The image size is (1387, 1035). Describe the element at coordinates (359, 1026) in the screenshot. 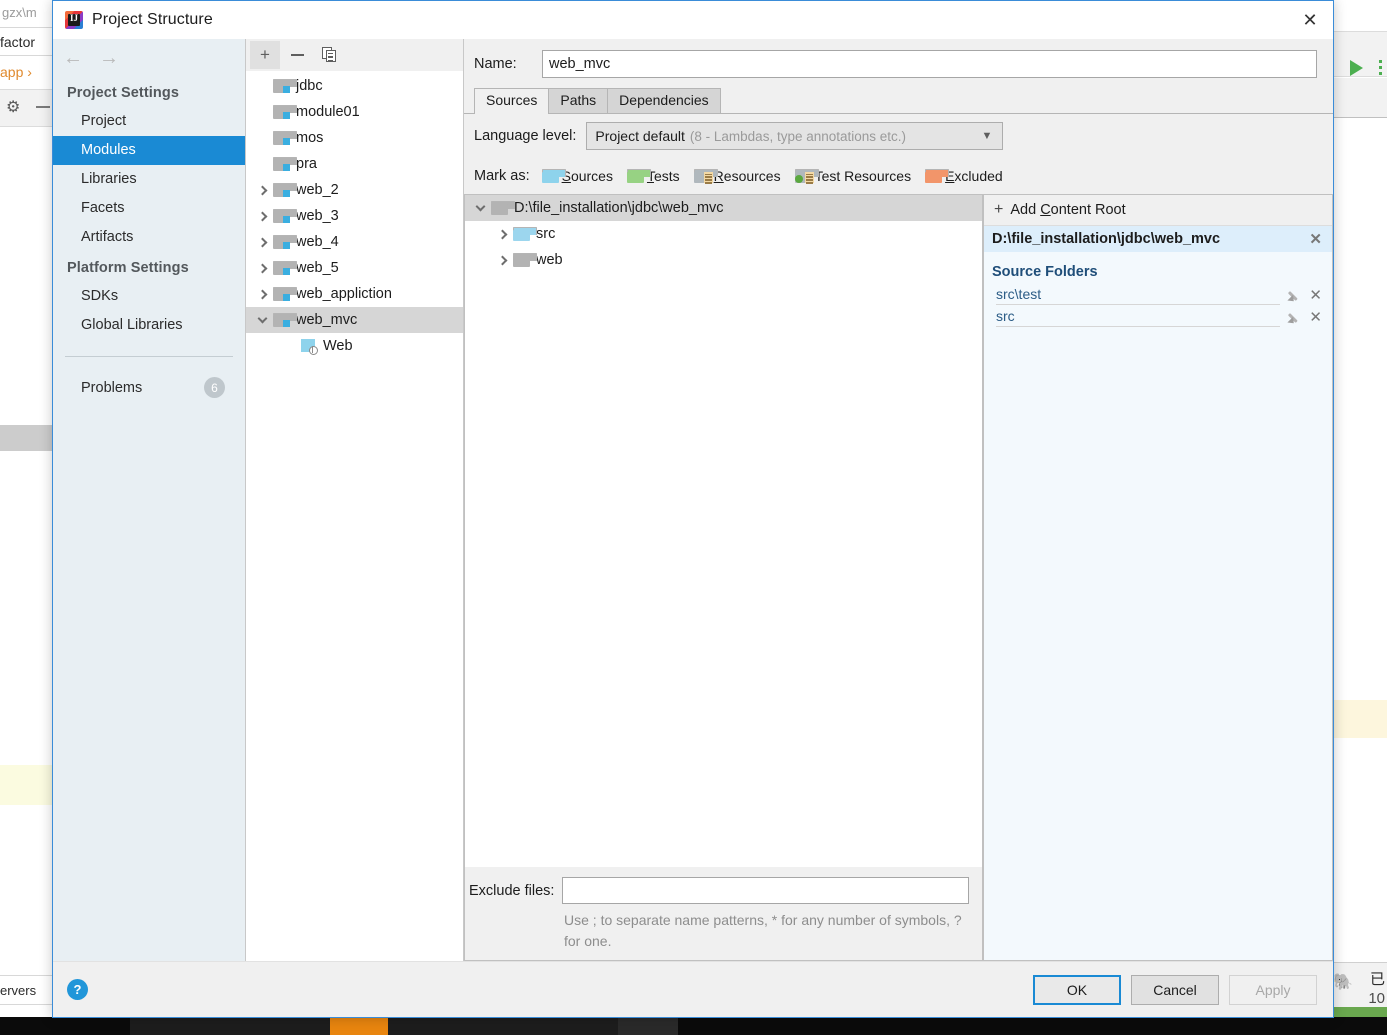

I see `taskbar-active-segment` at that location.